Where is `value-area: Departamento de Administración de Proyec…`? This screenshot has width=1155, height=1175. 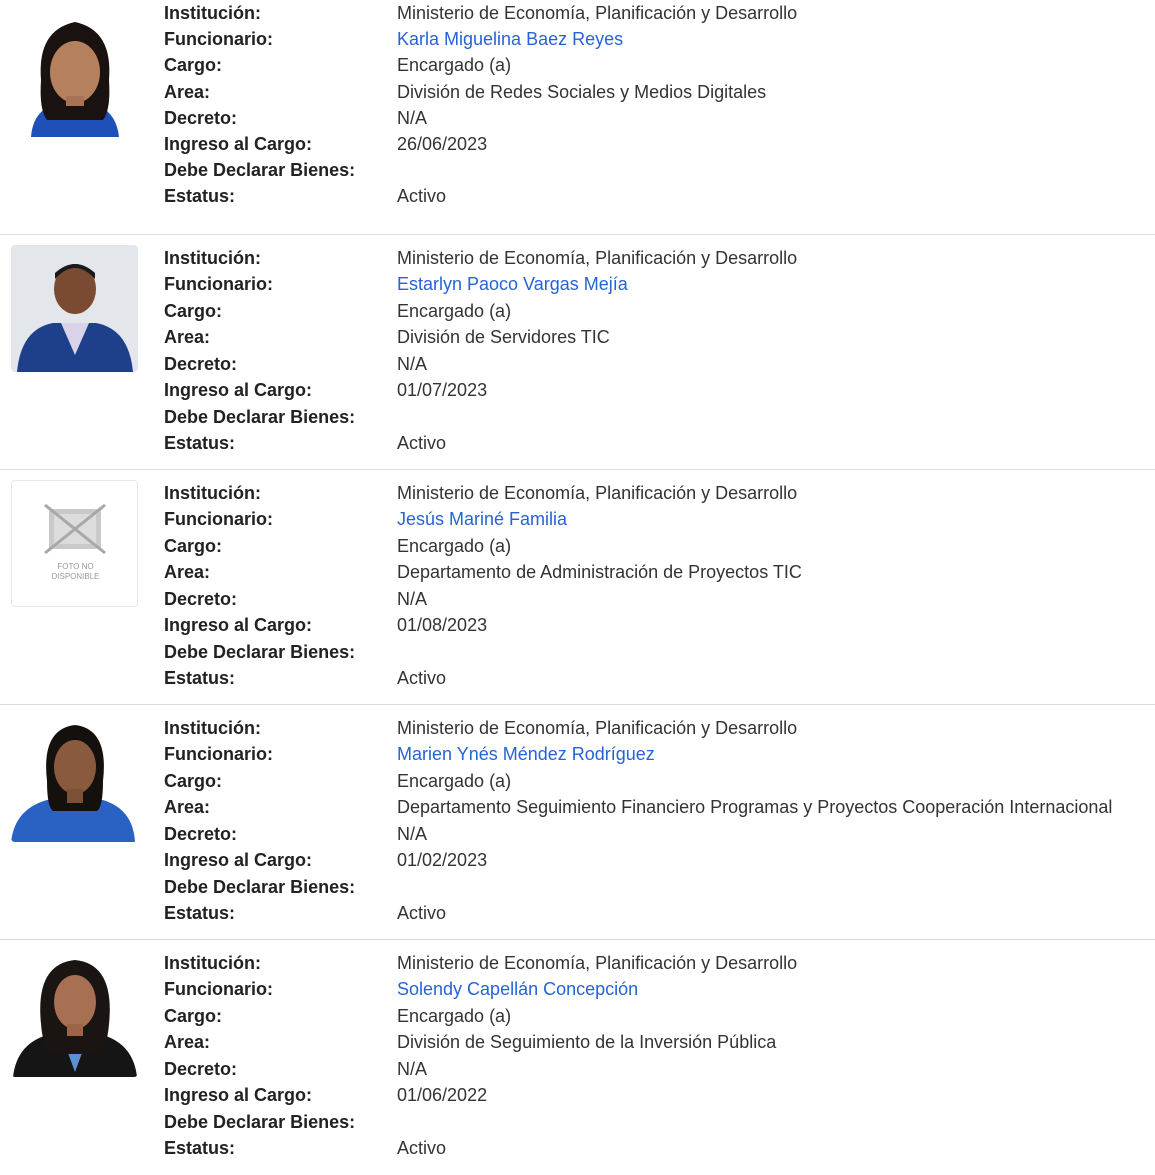 value-area: Departamento de Administración de Proyec… is located at coordinates (599, 572).